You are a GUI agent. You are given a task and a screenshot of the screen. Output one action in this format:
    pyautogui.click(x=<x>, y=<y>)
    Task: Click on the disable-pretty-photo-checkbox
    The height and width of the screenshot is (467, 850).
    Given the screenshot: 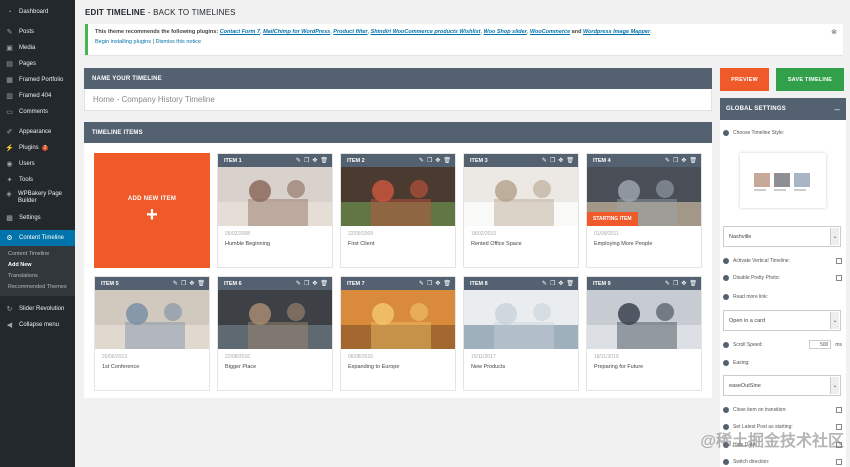 What is the action you would take?
    pyautogui.click(x=839, y=278)
    